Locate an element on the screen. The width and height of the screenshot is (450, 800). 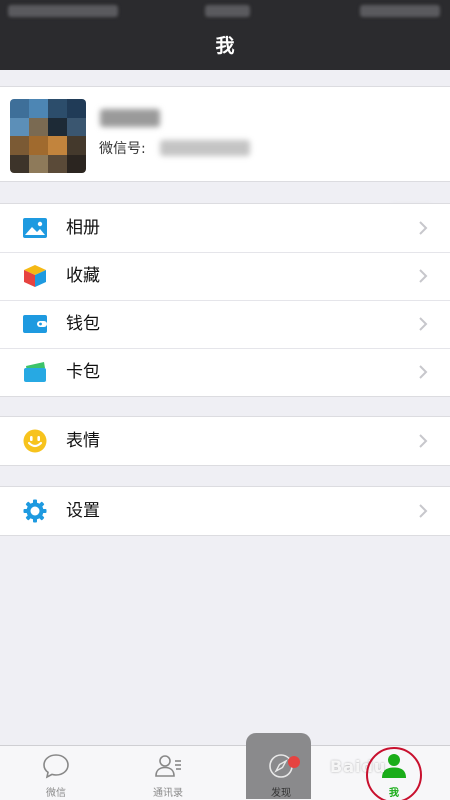
favorites-cube-icon is located at coordinates (35, 276).